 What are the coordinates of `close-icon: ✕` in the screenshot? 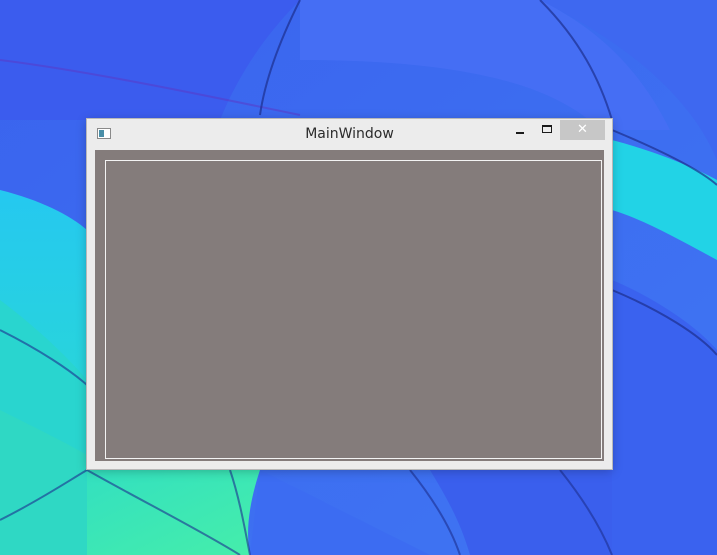 It's located at (582, 129).